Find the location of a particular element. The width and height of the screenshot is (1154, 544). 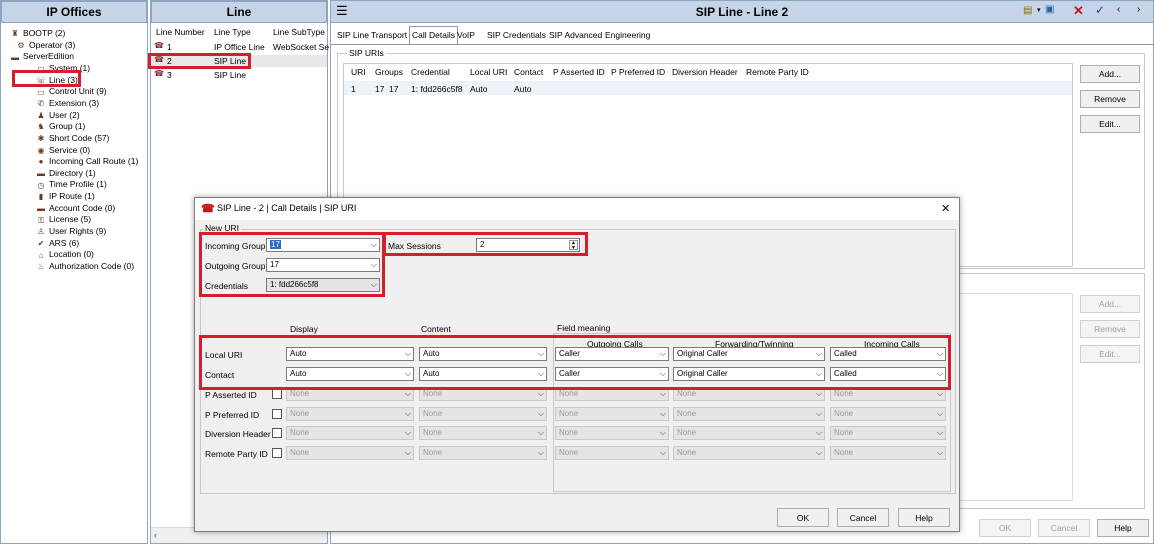

col-credential: Credential is located at coordinates (430, 72).